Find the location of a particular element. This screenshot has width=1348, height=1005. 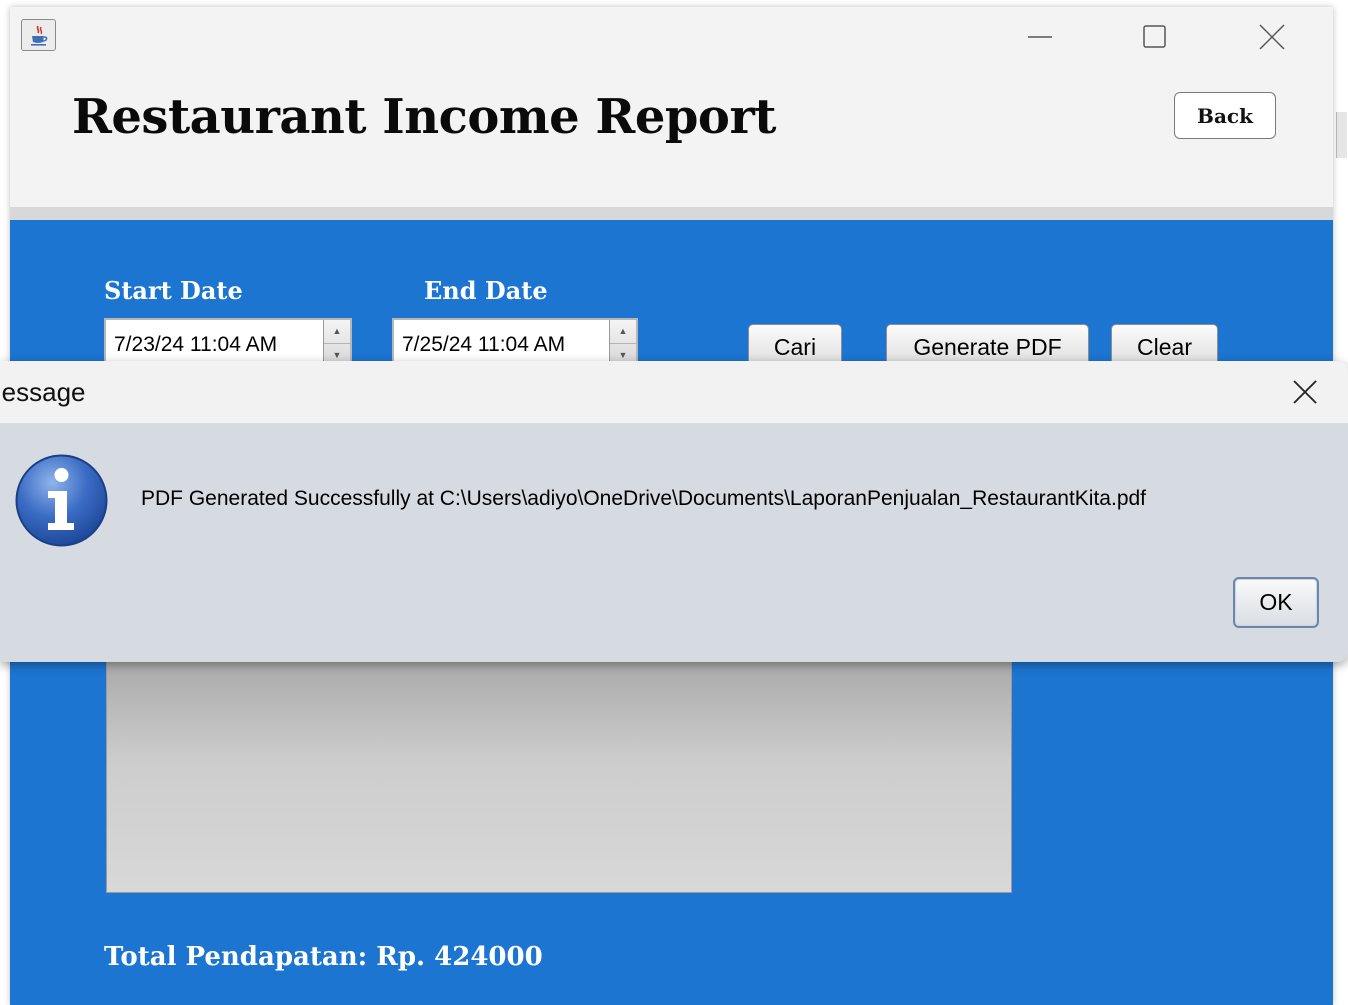

back-button: Back is located at coordinates (1225, 115).